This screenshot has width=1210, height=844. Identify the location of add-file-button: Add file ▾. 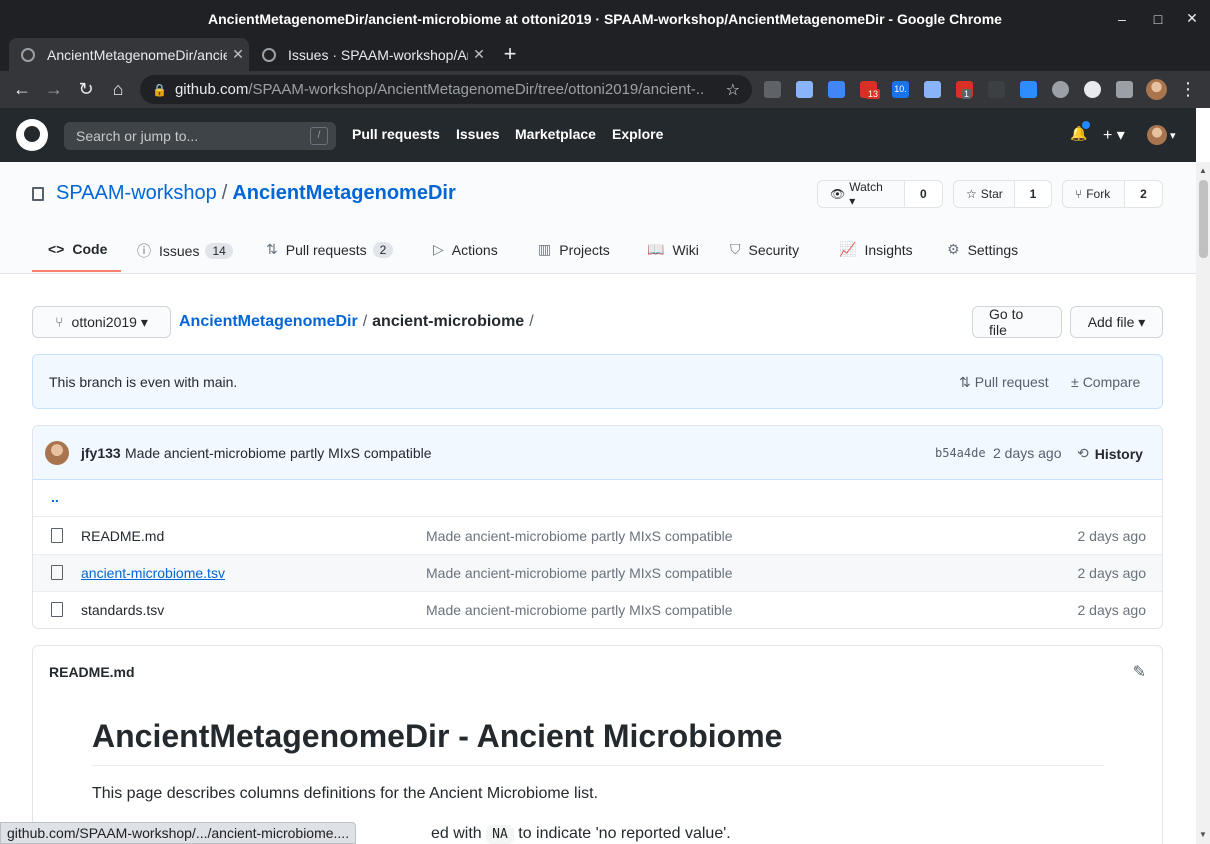
(1116, 322).